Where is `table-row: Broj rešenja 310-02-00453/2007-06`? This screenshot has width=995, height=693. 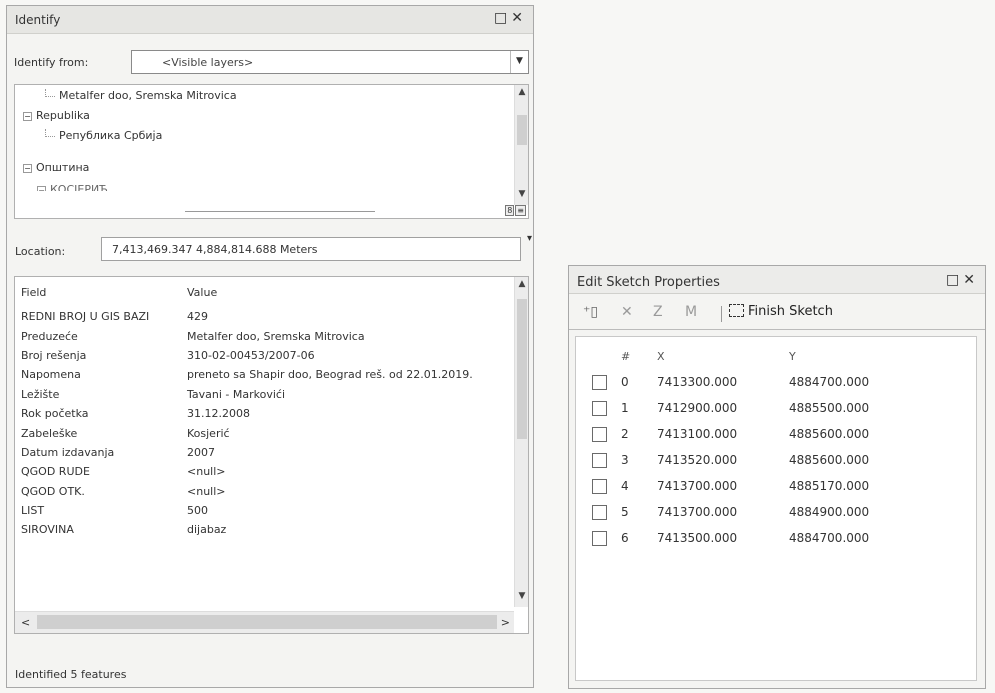 table-row: Broj rešenja 310-02-00453/2007-06 is located at coordinates (244, 355).